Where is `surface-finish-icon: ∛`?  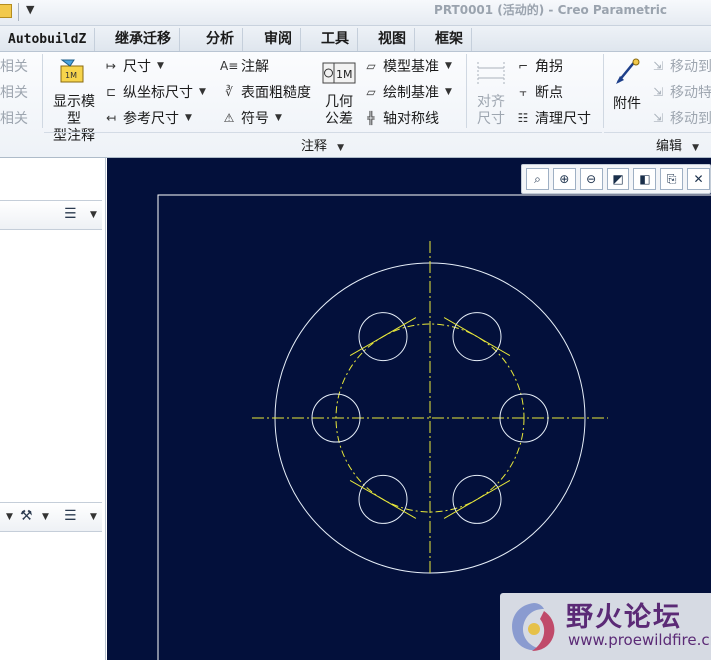 surface-finish-icon: ∛ is located at coordinates (229, 92).